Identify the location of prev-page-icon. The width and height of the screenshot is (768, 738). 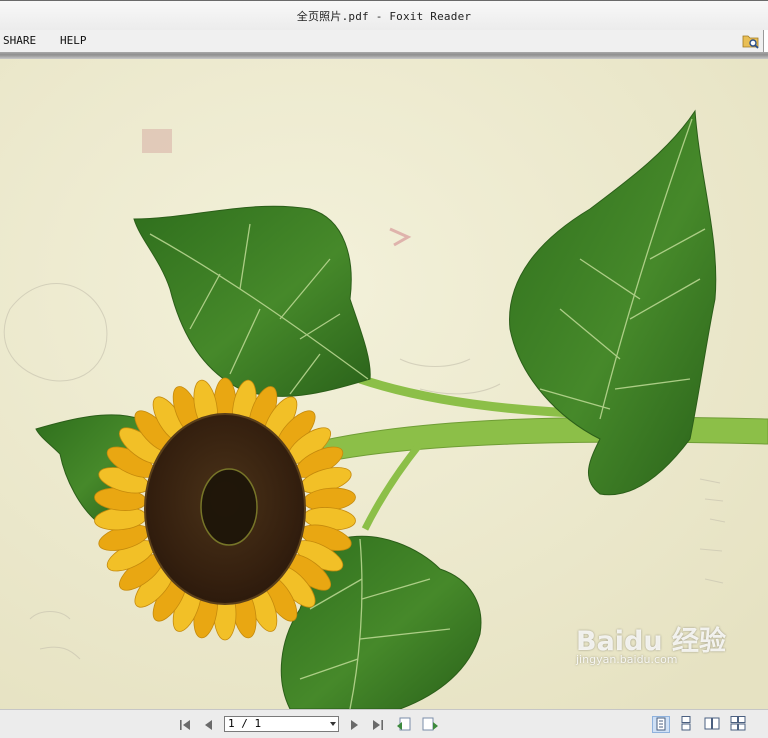
(209, 724).